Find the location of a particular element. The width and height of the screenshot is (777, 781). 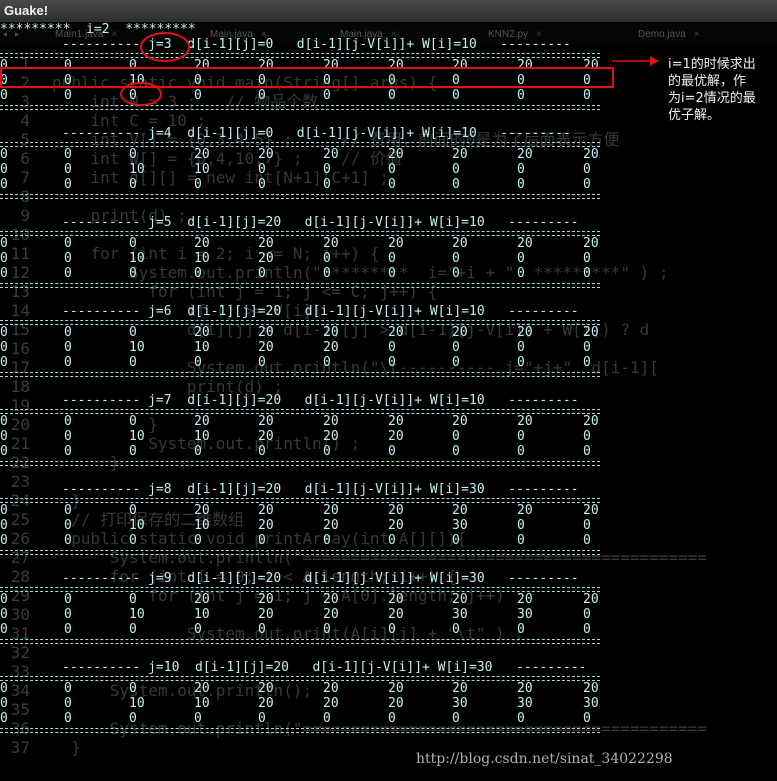

highlight-row-box is located at coordinates (307, 77).